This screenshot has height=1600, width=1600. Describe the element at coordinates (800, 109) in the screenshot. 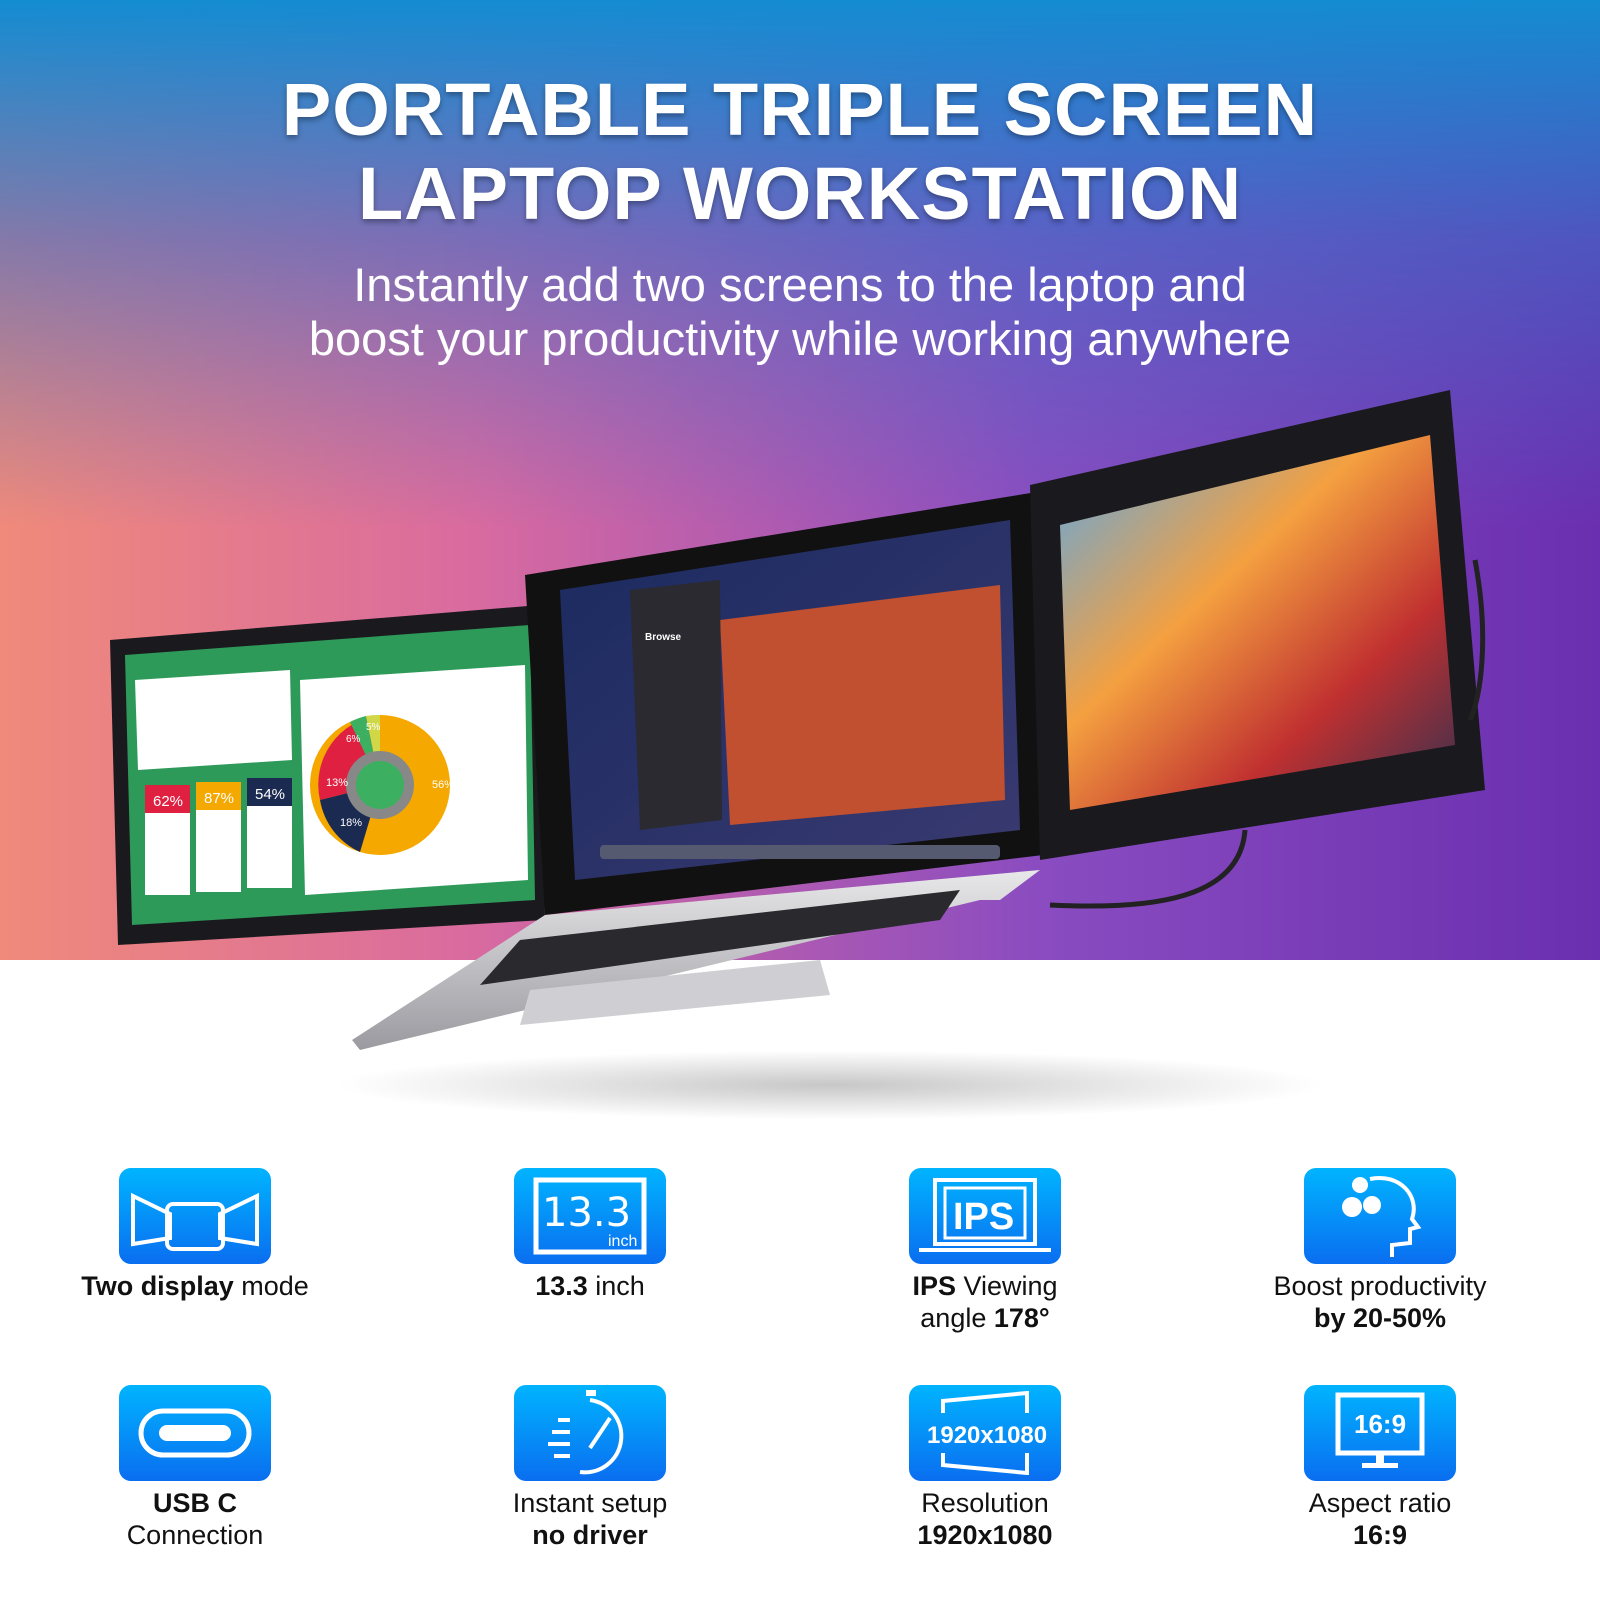

I see `title-line-1: PORTABLE TRIPLE SCREEN` at that location.